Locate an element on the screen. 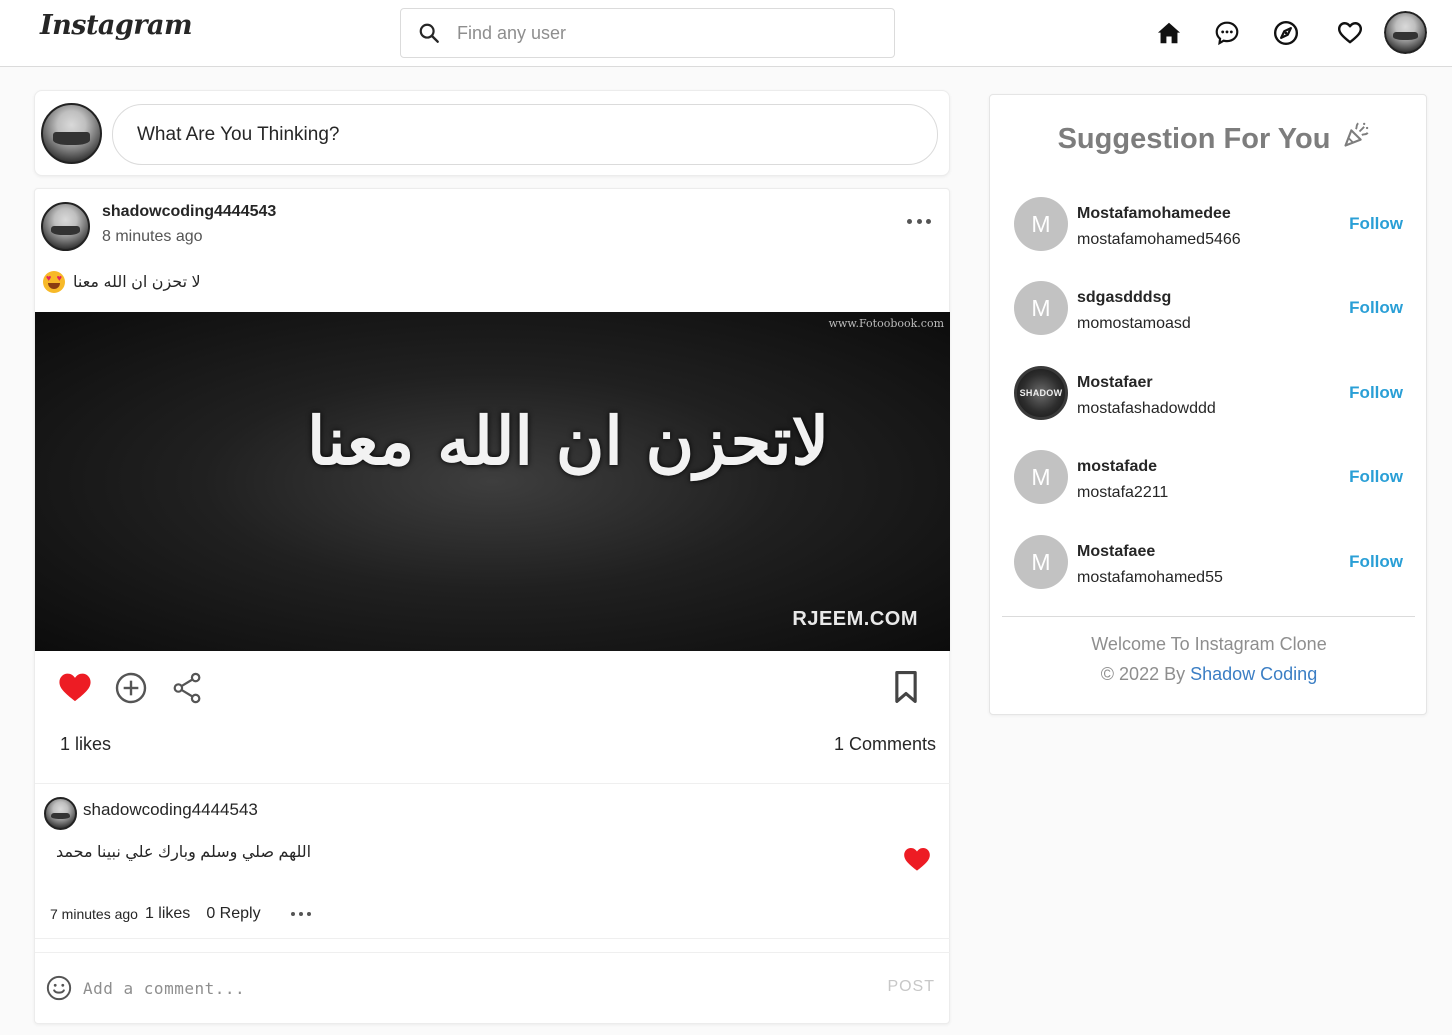 This screenshot has height=1035, width=1452. post-likes-count: 1 likes is located at coordinates (85, 744).